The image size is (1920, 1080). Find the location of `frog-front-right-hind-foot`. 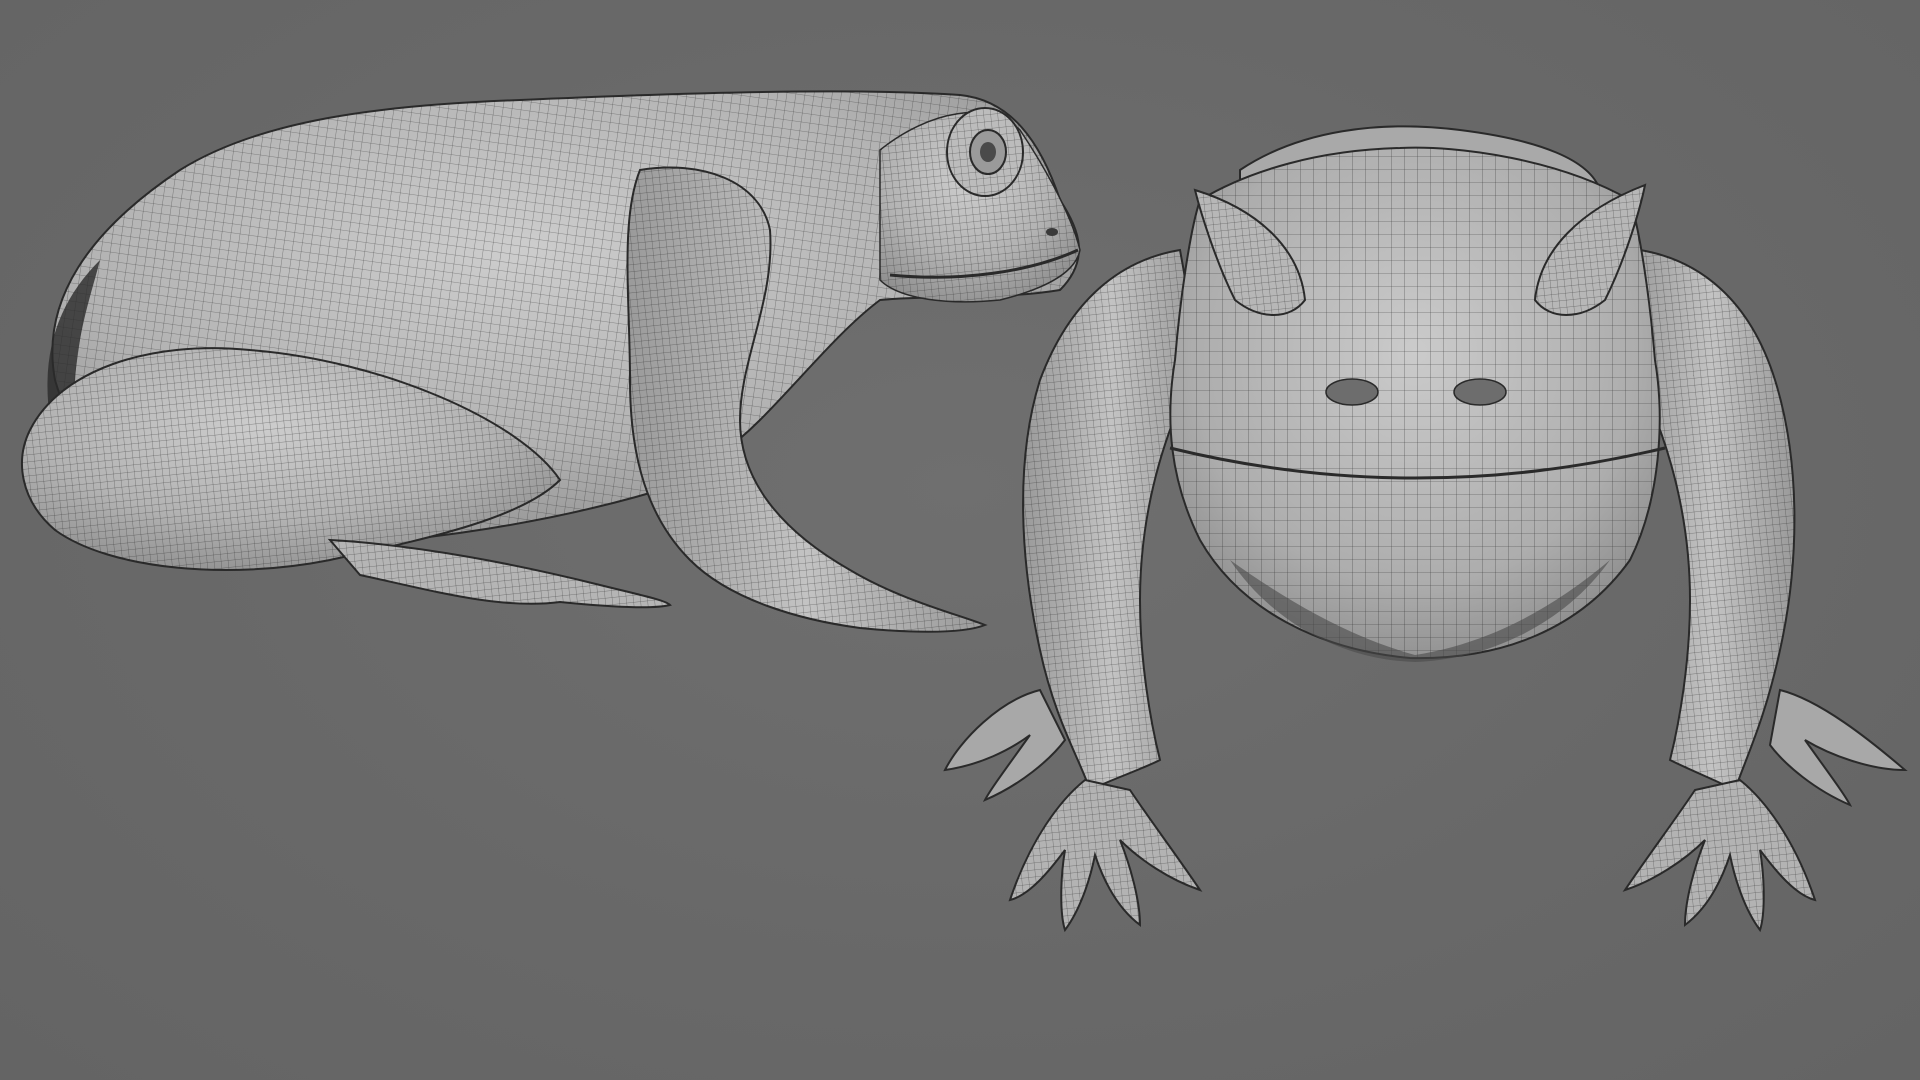

frog-front-right-hind-foot is located at coordinates (1838, 747).